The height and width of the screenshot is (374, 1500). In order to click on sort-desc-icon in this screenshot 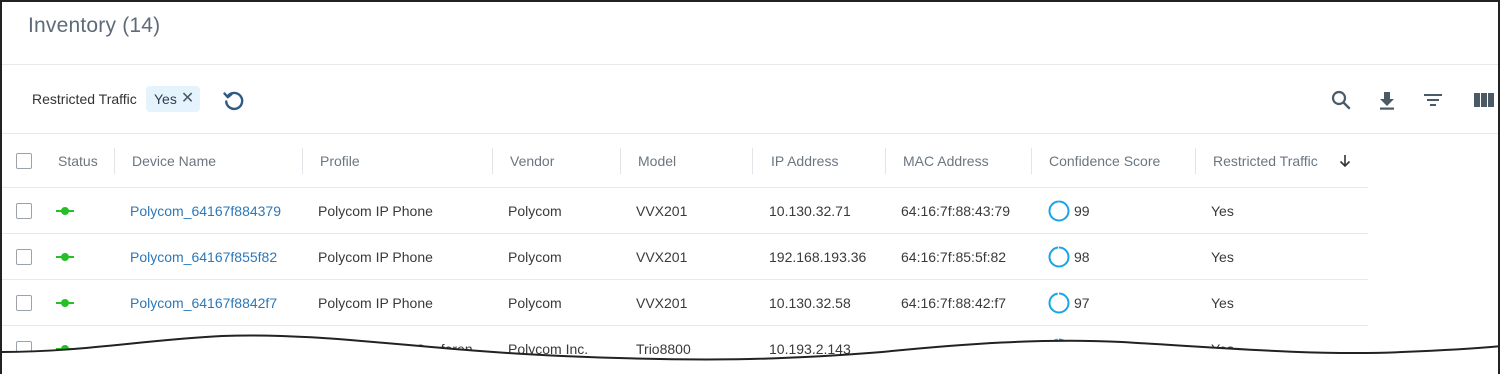, I will do `click(1345, 160)`.